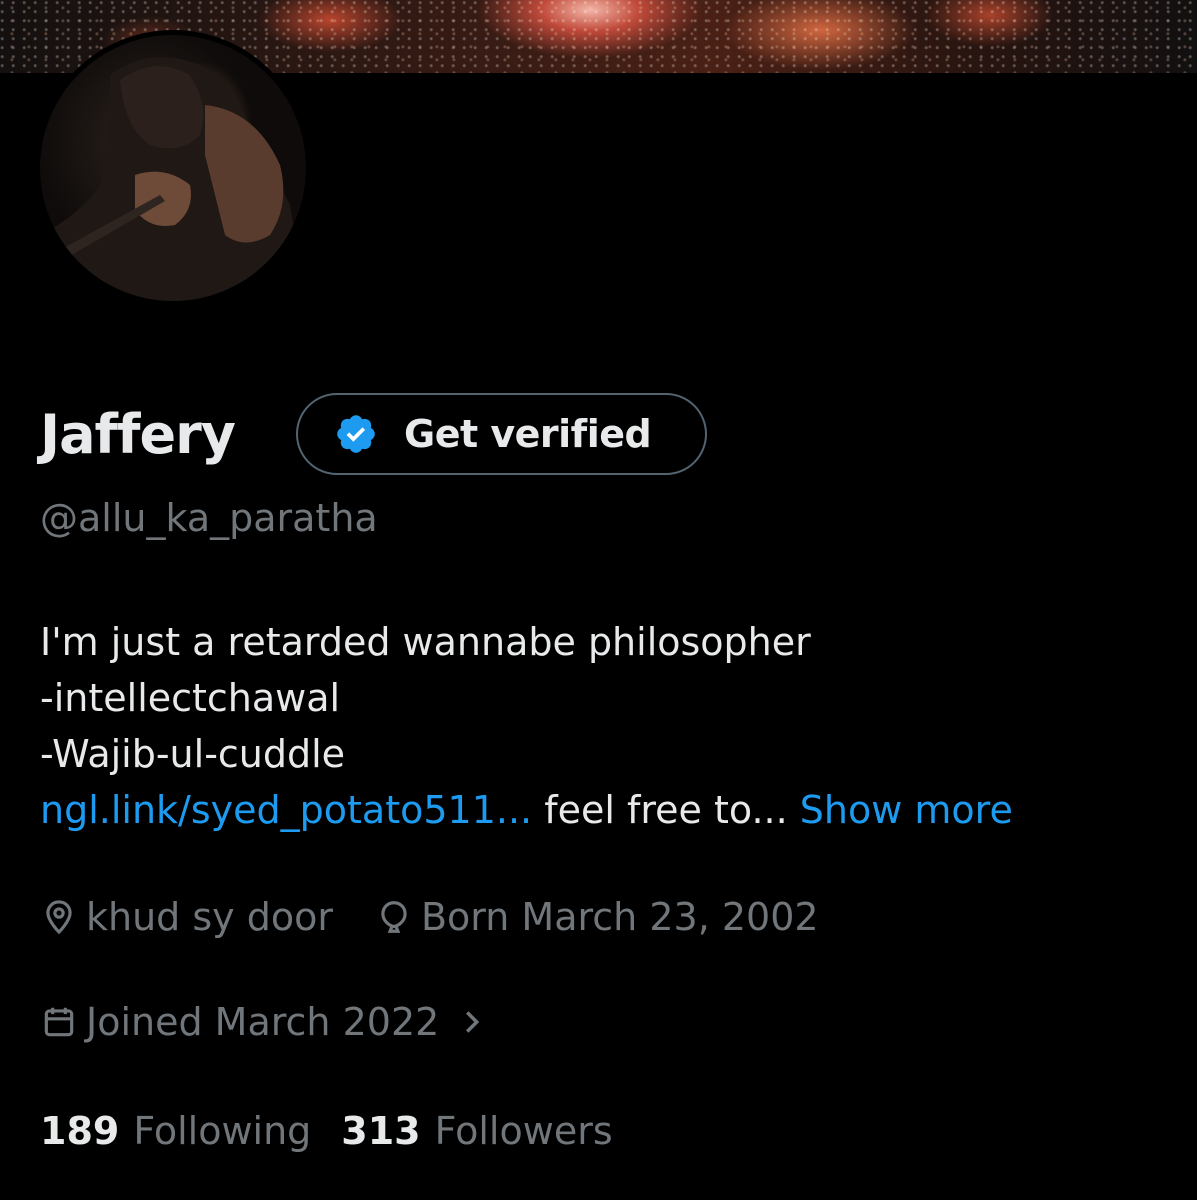 Image resolution: width=1197 pixels, height=1200 pixels. What do you see at coordinates (59, 1022) in the screenshot?
I see `calendar-icon` at bounding box center [59, 1022].